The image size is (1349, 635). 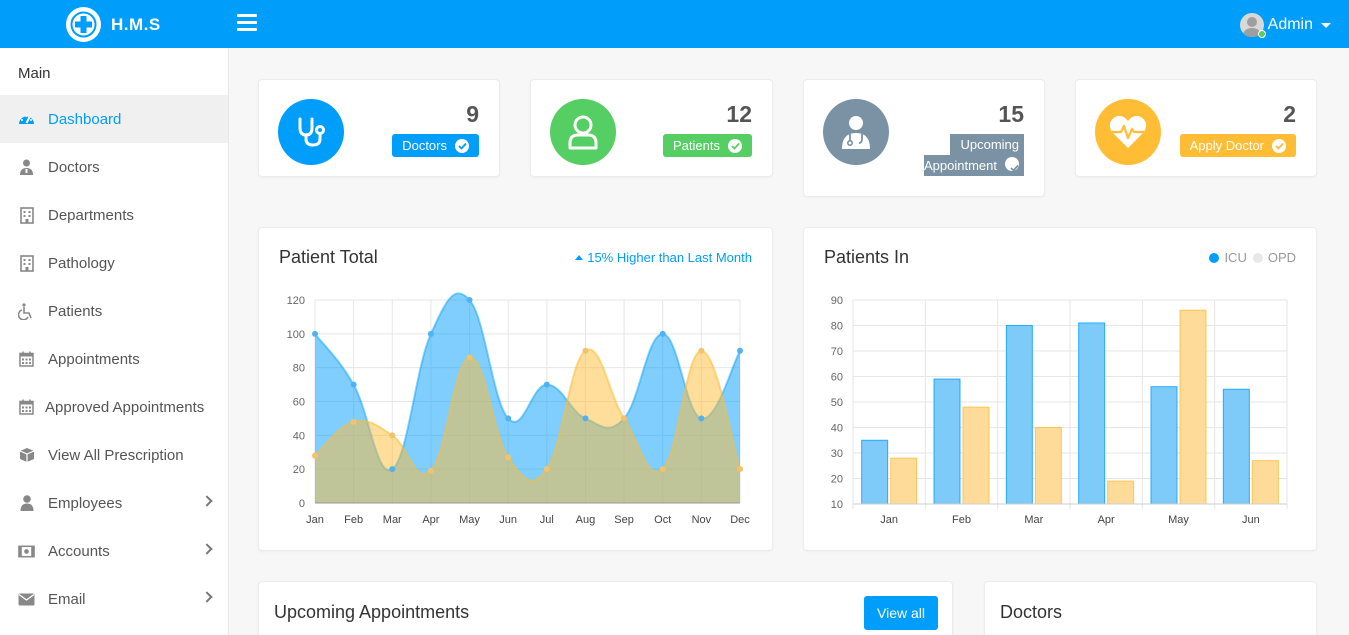 I want to click on stat-card-doctors: 9 Doctors, so click(x=379, y=128).